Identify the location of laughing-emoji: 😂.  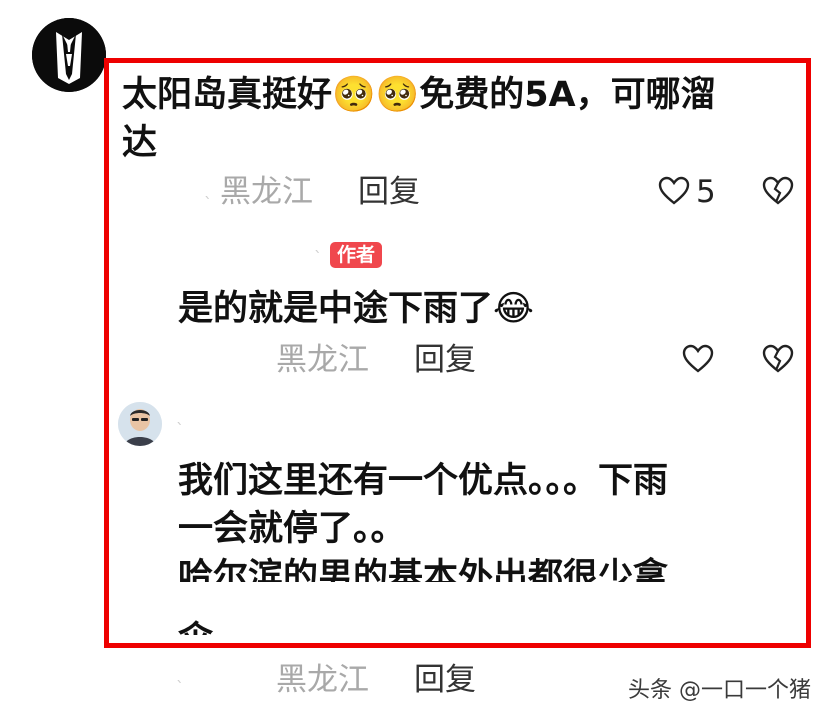
(513, 309).